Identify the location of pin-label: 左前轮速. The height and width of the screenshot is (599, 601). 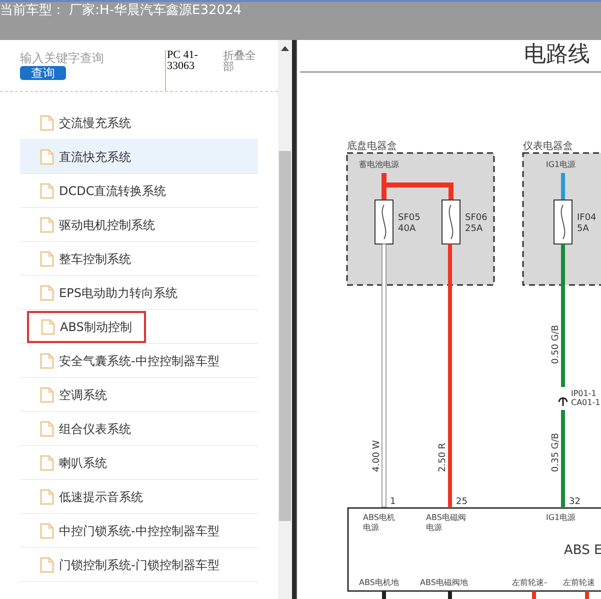
(579, 582).